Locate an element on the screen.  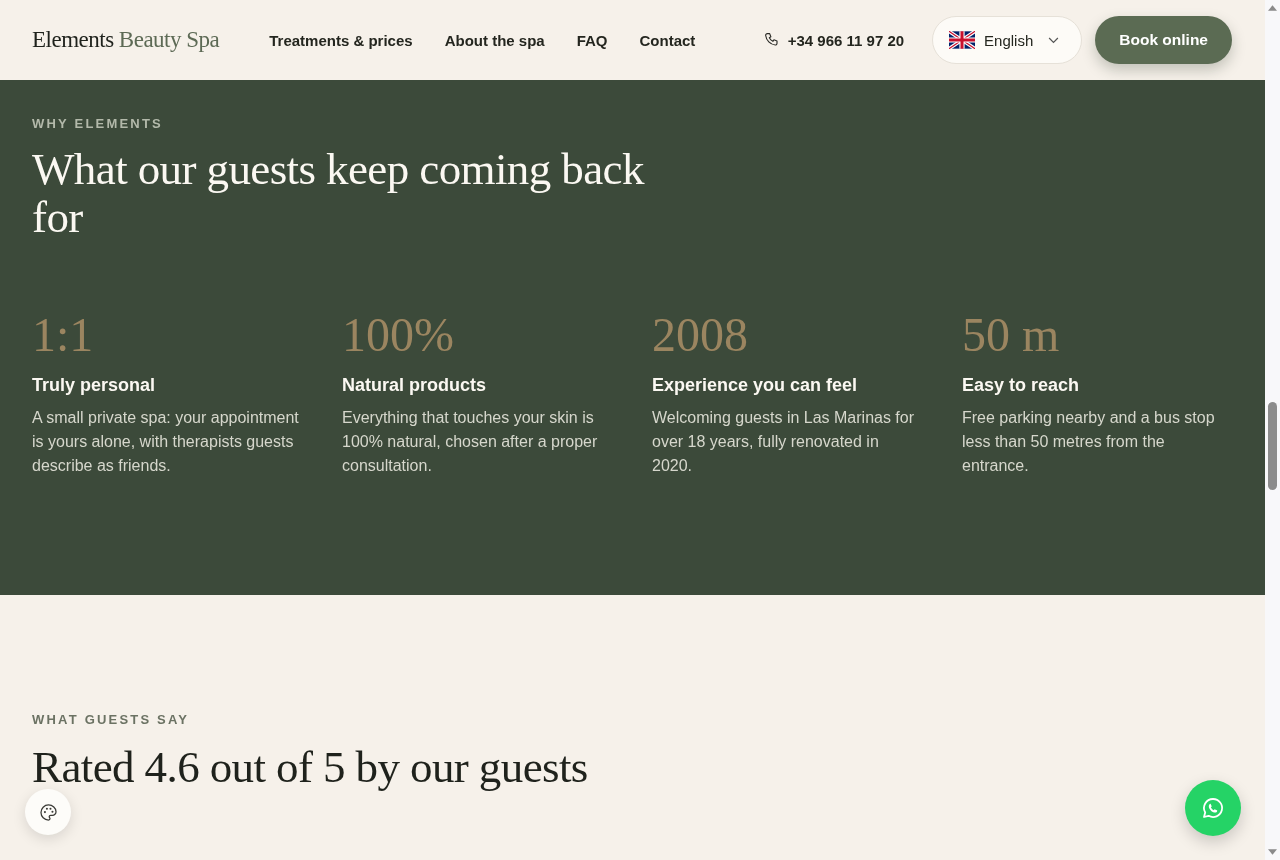
stat-description: Everything that touches your skin is 100% natural, chosen after a proper consultation. is located at coordinates (470, 442).